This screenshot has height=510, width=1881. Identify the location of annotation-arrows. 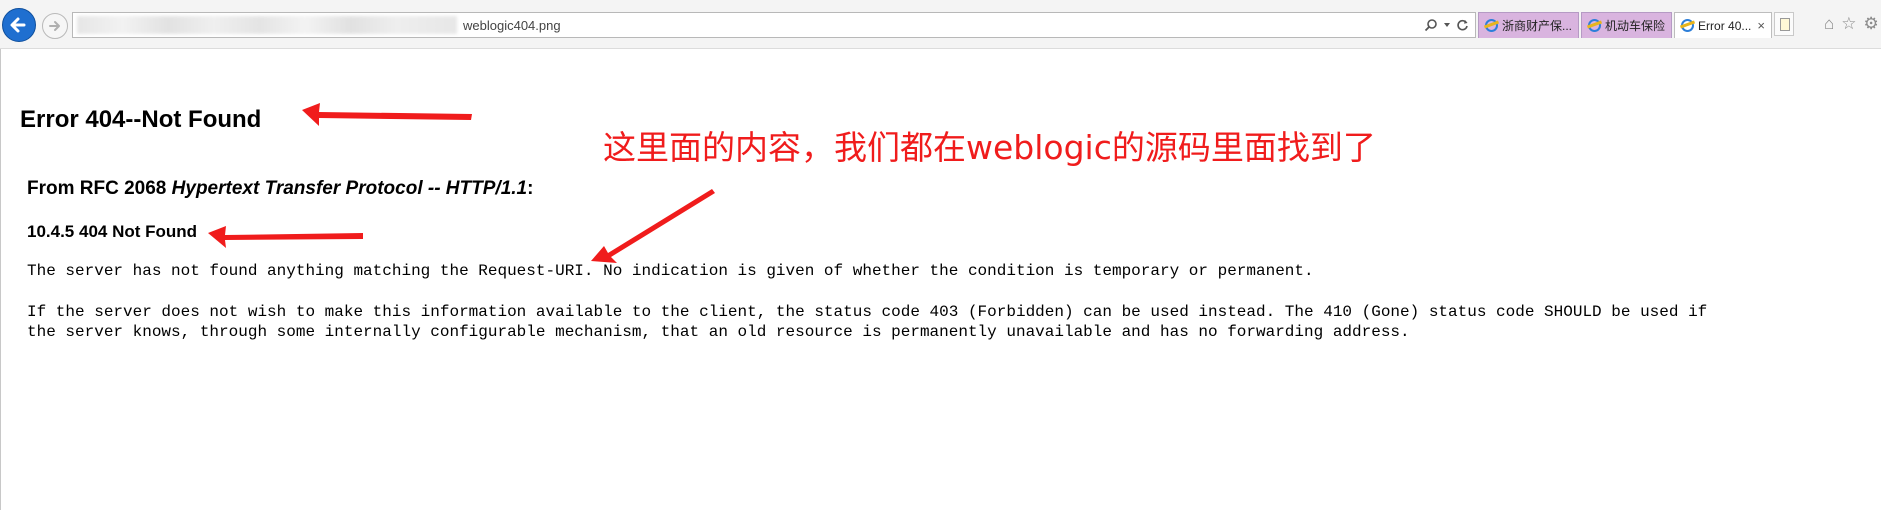
(461, 183).